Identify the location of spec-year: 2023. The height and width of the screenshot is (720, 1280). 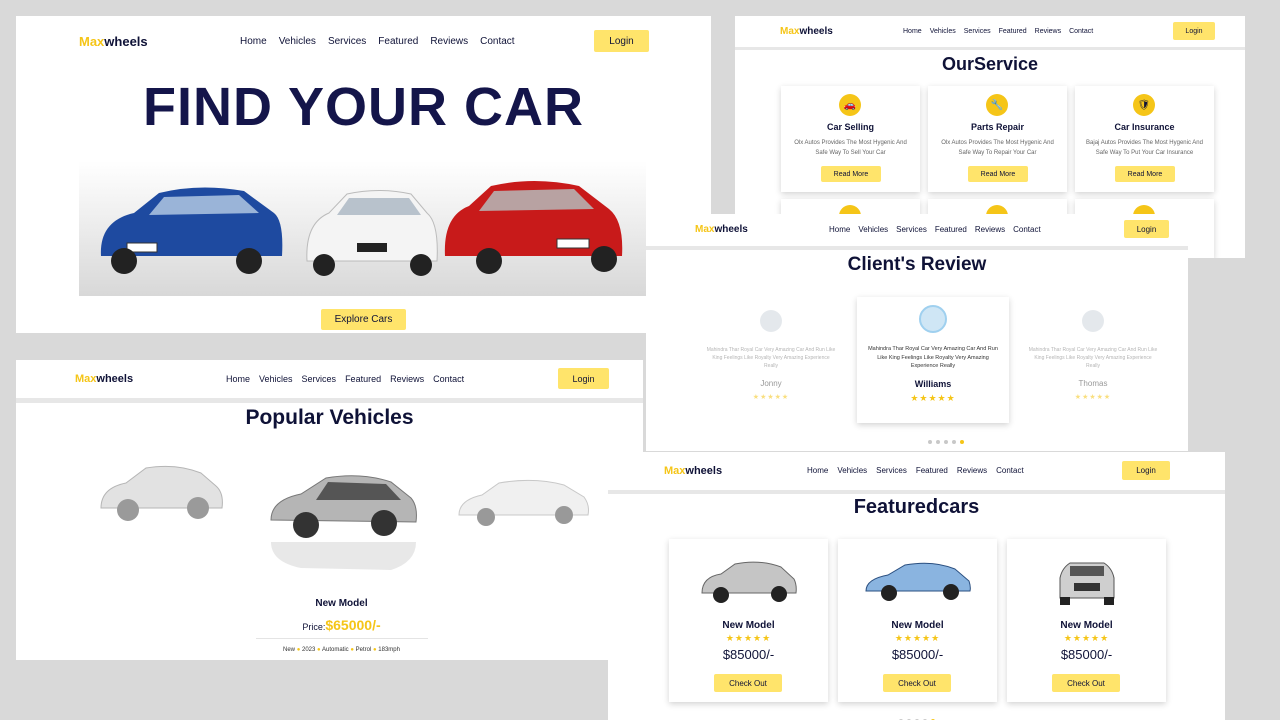
(308, 650).